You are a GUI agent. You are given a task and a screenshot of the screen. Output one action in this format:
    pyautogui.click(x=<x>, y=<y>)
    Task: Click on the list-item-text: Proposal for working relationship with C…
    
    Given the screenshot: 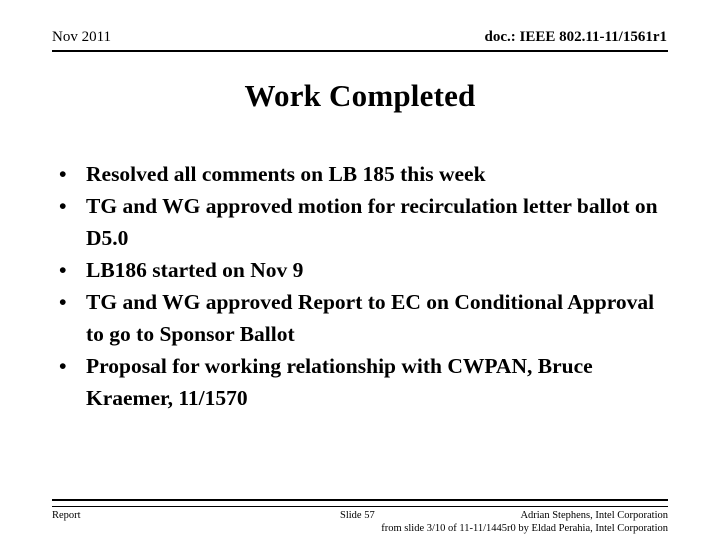 What is the action you would take?
    pyautogui.click(x=339, y=382)
    